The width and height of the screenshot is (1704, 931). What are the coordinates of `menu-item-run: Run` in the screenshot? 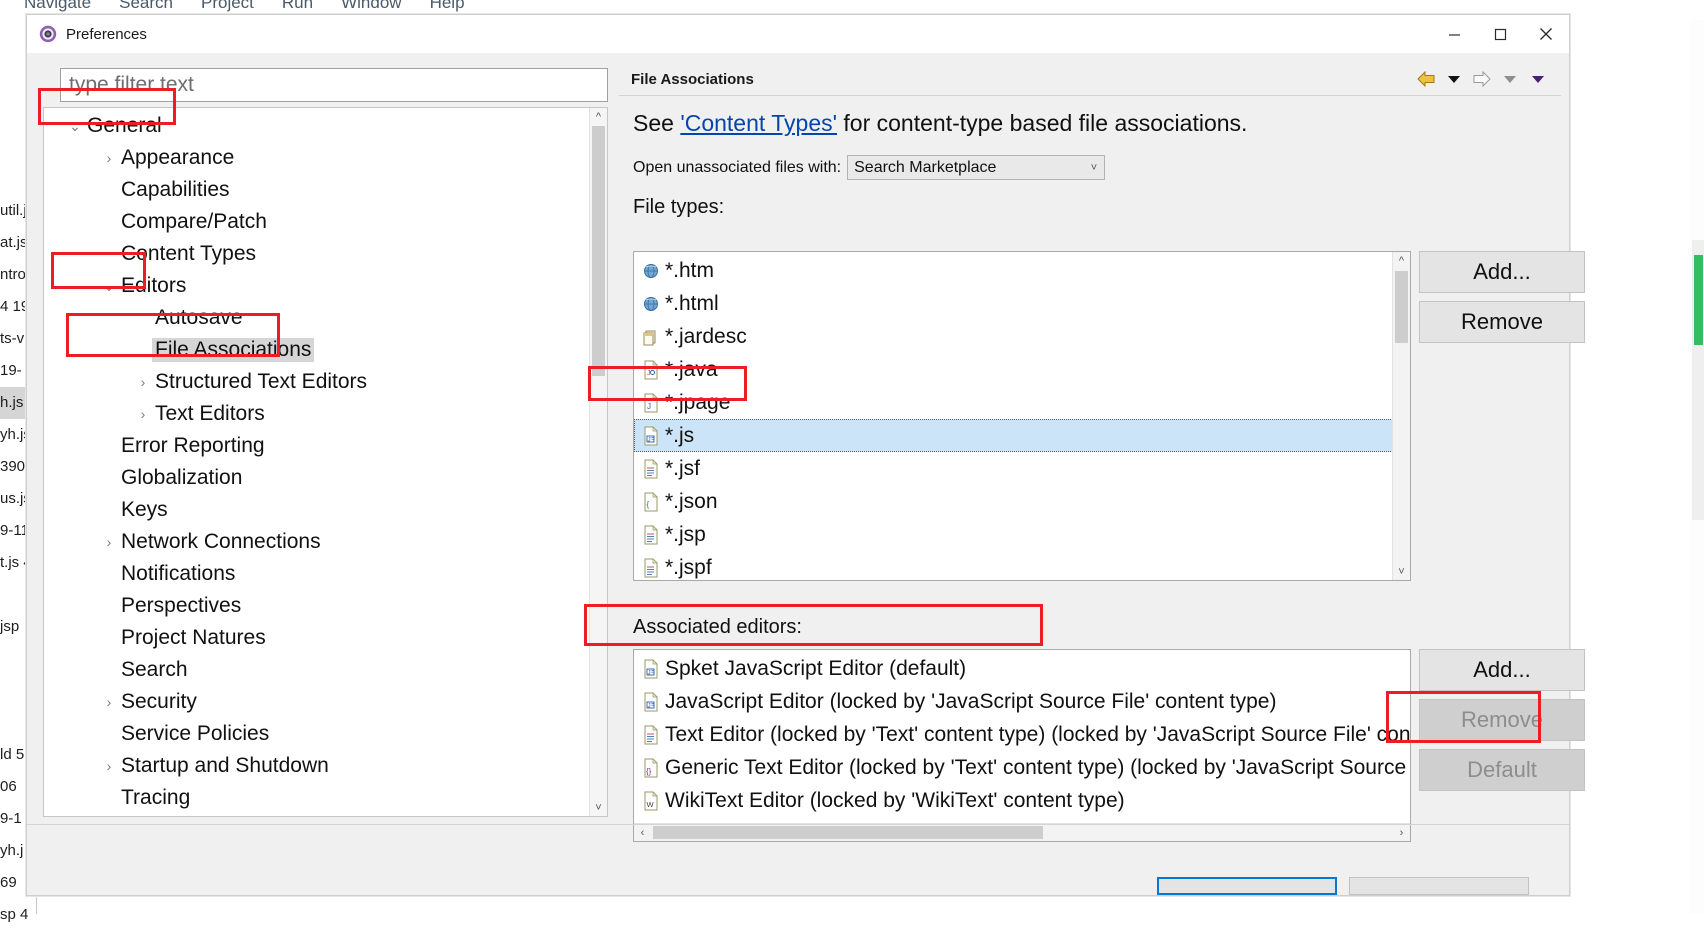 It's located at (297, 6).